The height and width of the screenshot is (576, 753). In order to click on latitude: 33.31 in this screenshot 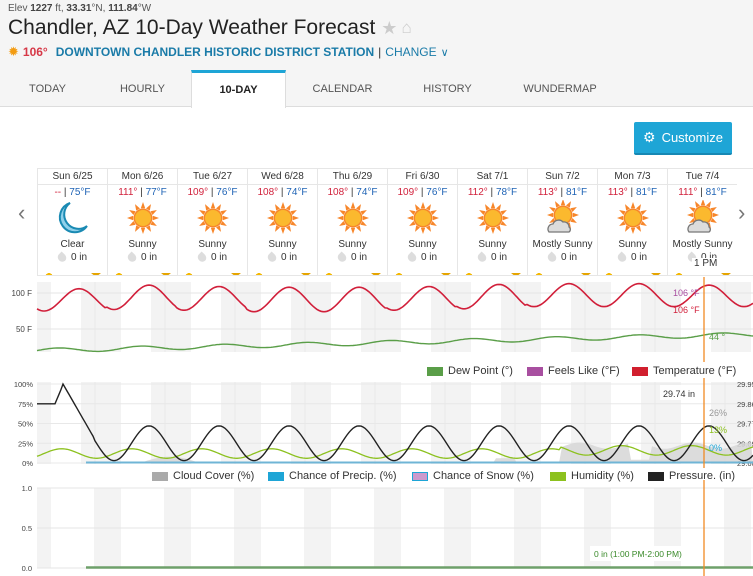, I will do `click(79, 8)`.